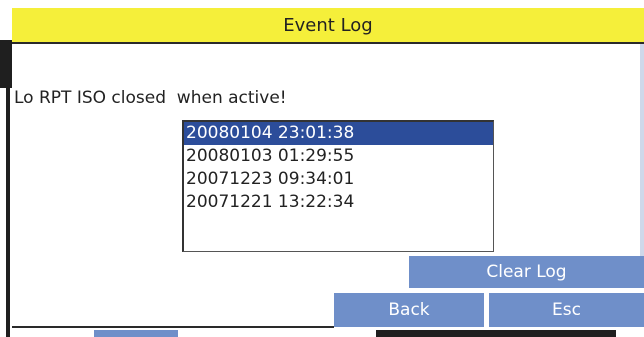 The image size is (644, 337). I want to click on list-item: 20080104 23:01:38, so click(338, 133).